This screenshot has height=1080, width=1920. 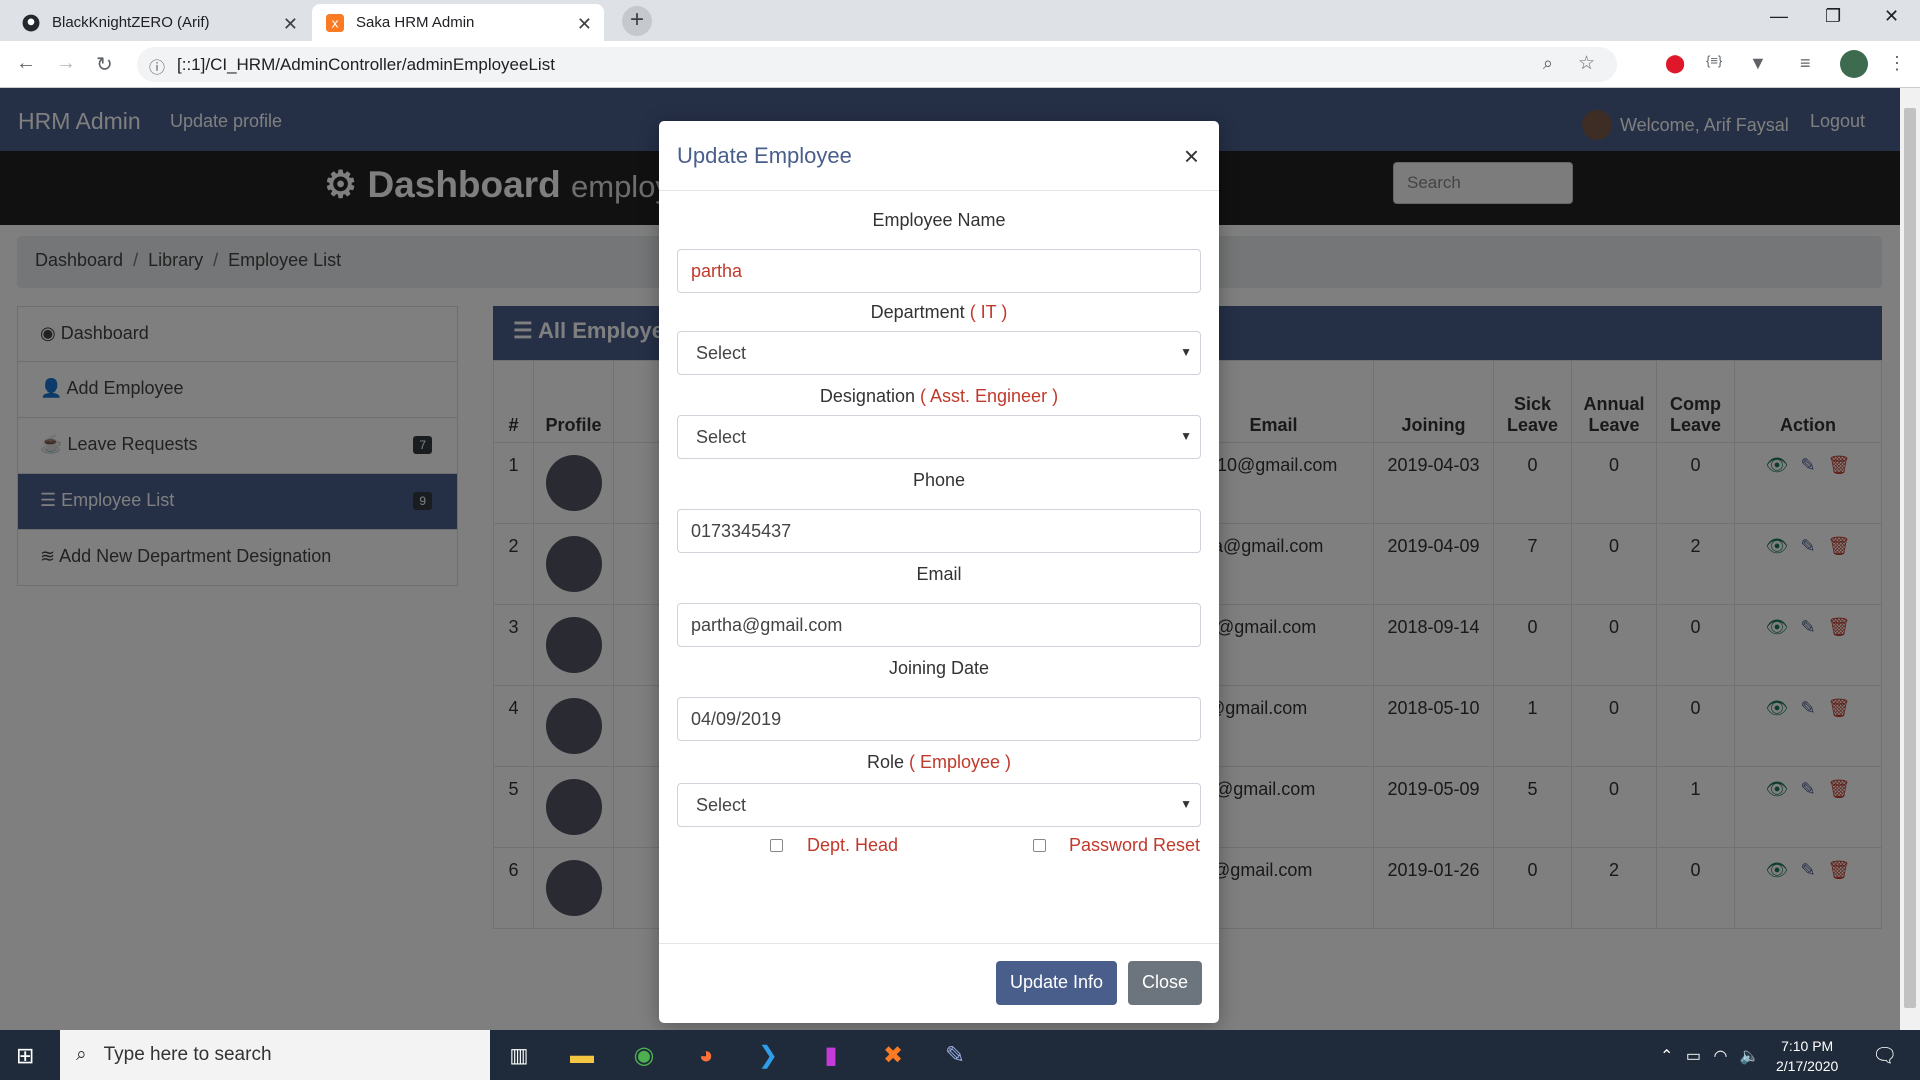 What do you see at coordinates (939, 625) in the screenshot?
I see `email-field: partha@gmail.com` at bounding box center [939, 625].